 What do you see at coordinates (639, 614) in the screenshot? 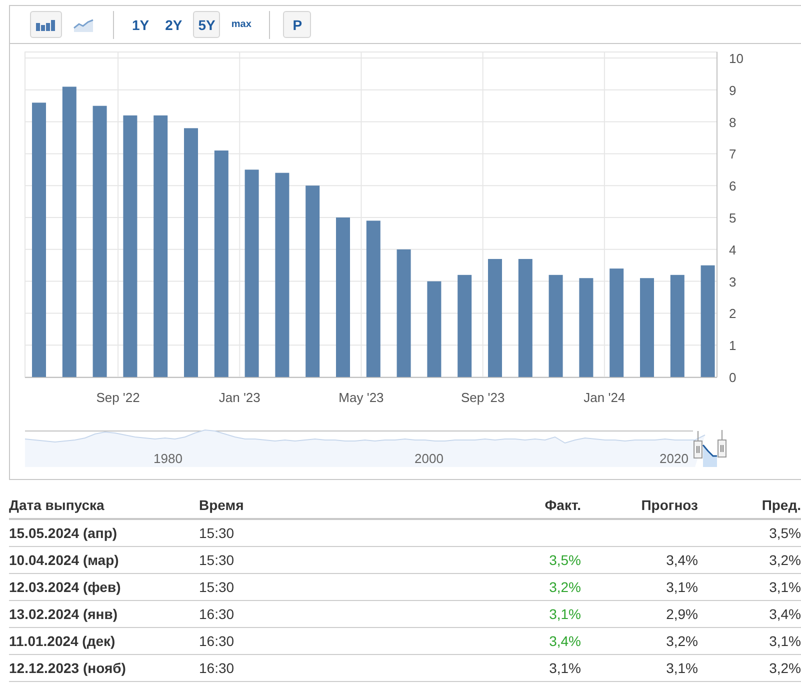
I see `table-cell: 2,9%` at bounding box center [639, 614].